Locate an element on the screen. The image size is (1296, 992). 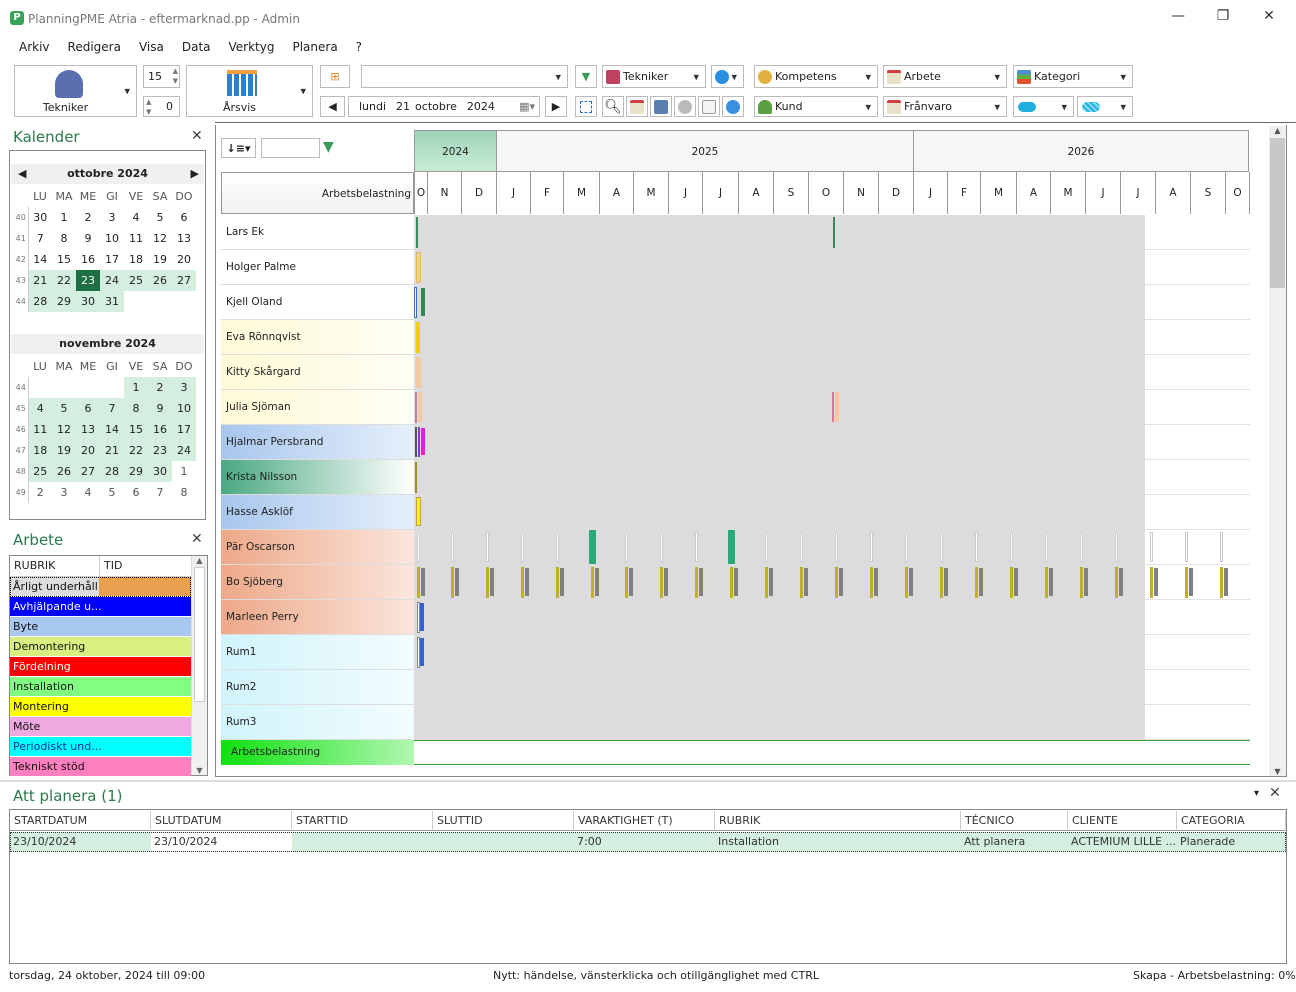
day-cell: 4 is located at coordinates (88, 492).